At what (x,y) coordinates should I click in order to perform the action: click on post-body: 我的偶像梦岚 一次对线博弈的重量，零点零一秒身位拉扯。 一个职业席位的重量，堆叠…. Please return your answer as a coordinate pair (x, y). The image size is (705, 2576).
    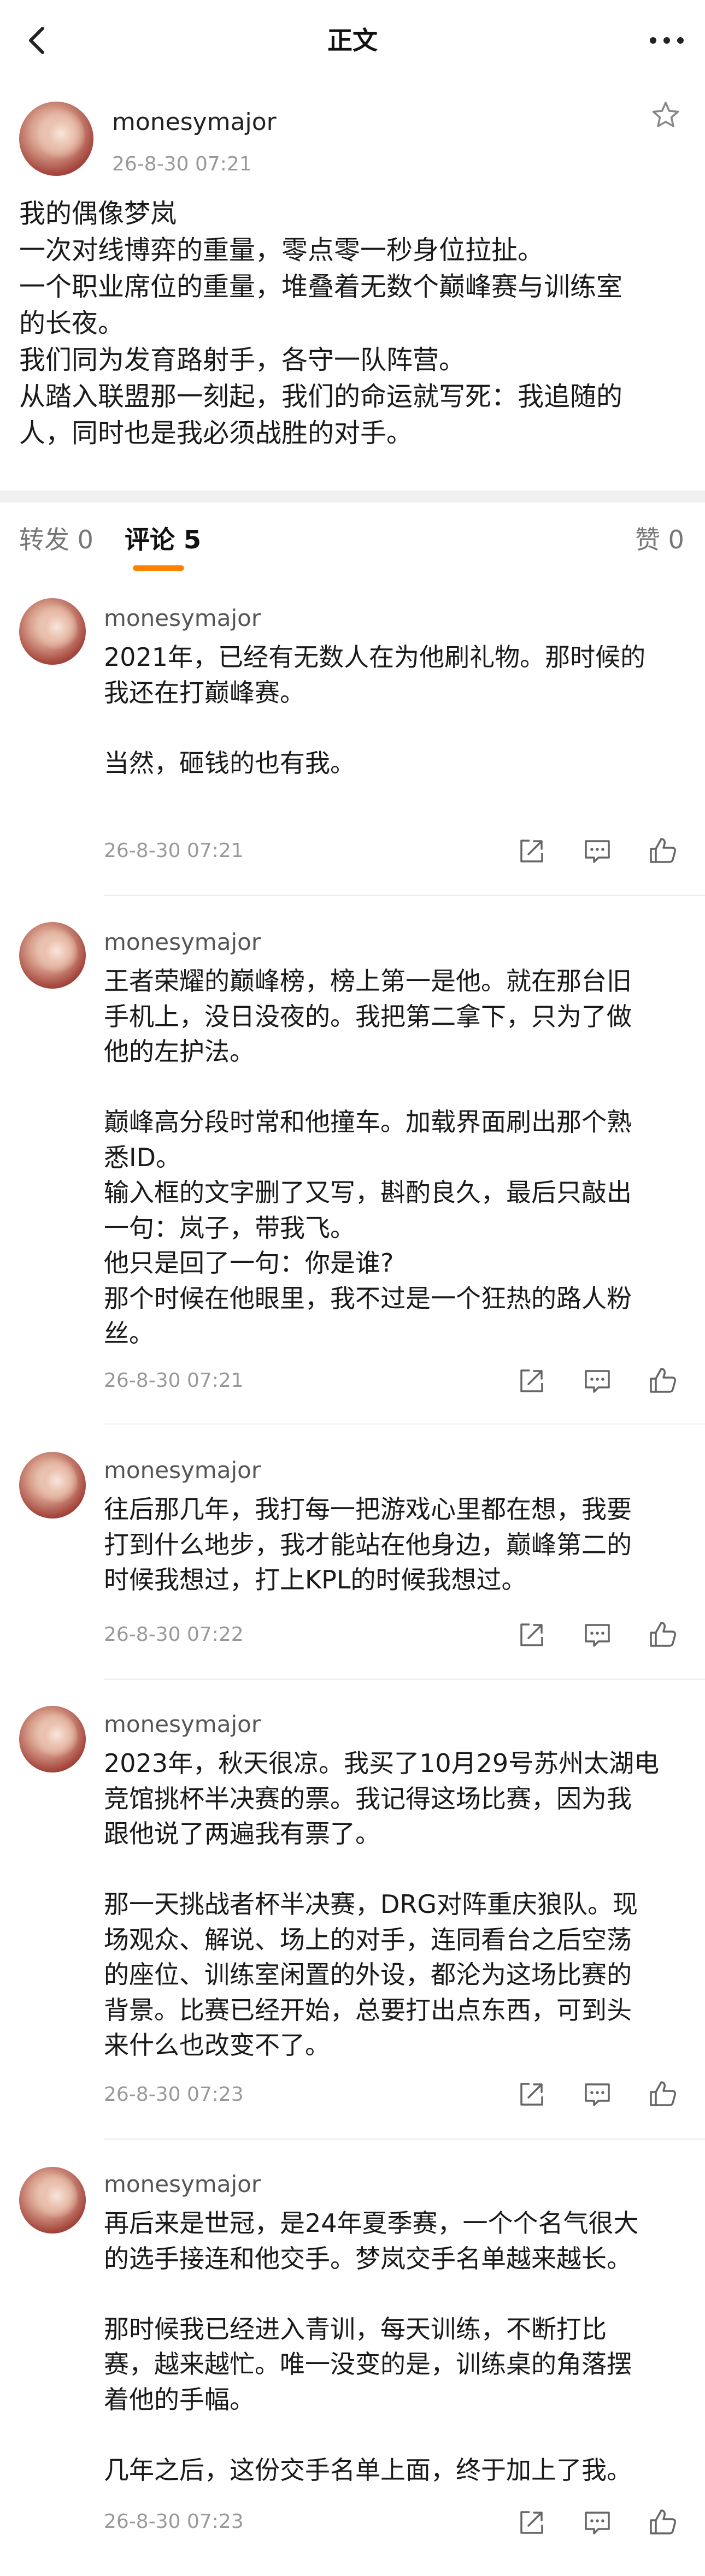
    Looking at the image, I should click on (355, 324).